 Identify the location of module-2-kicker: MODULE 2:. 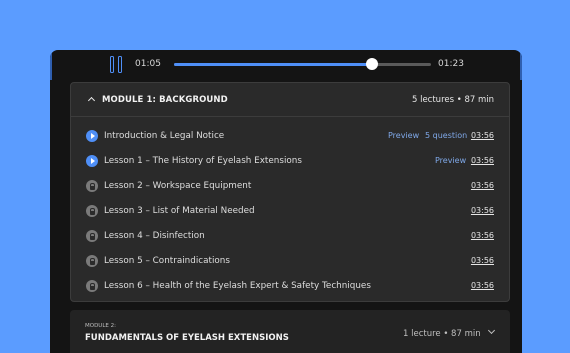
(100, 326).